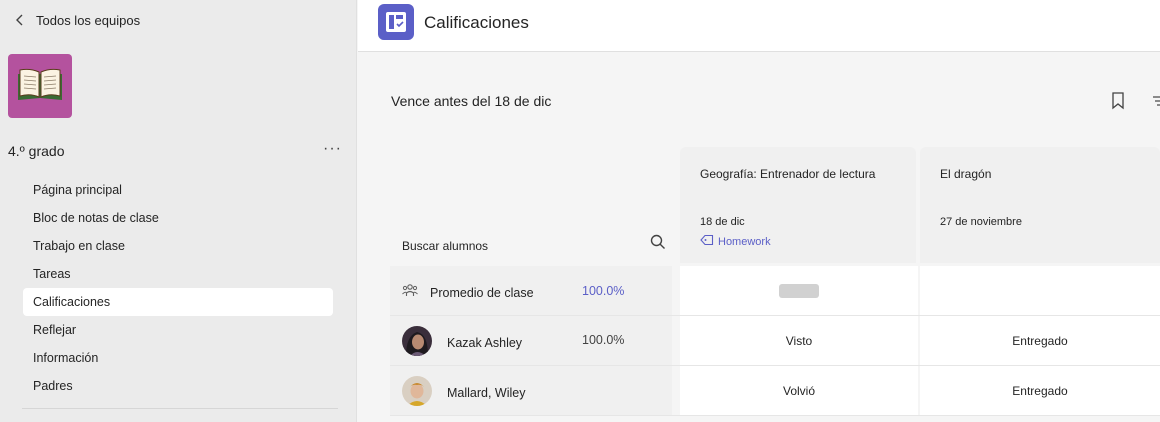 Image resolution: width=1160 pixels, height=422 pixels. Describe the element at coordinates (178, 274) in the screenshot. I see `nav-item-tareas: Tareas` at that location.